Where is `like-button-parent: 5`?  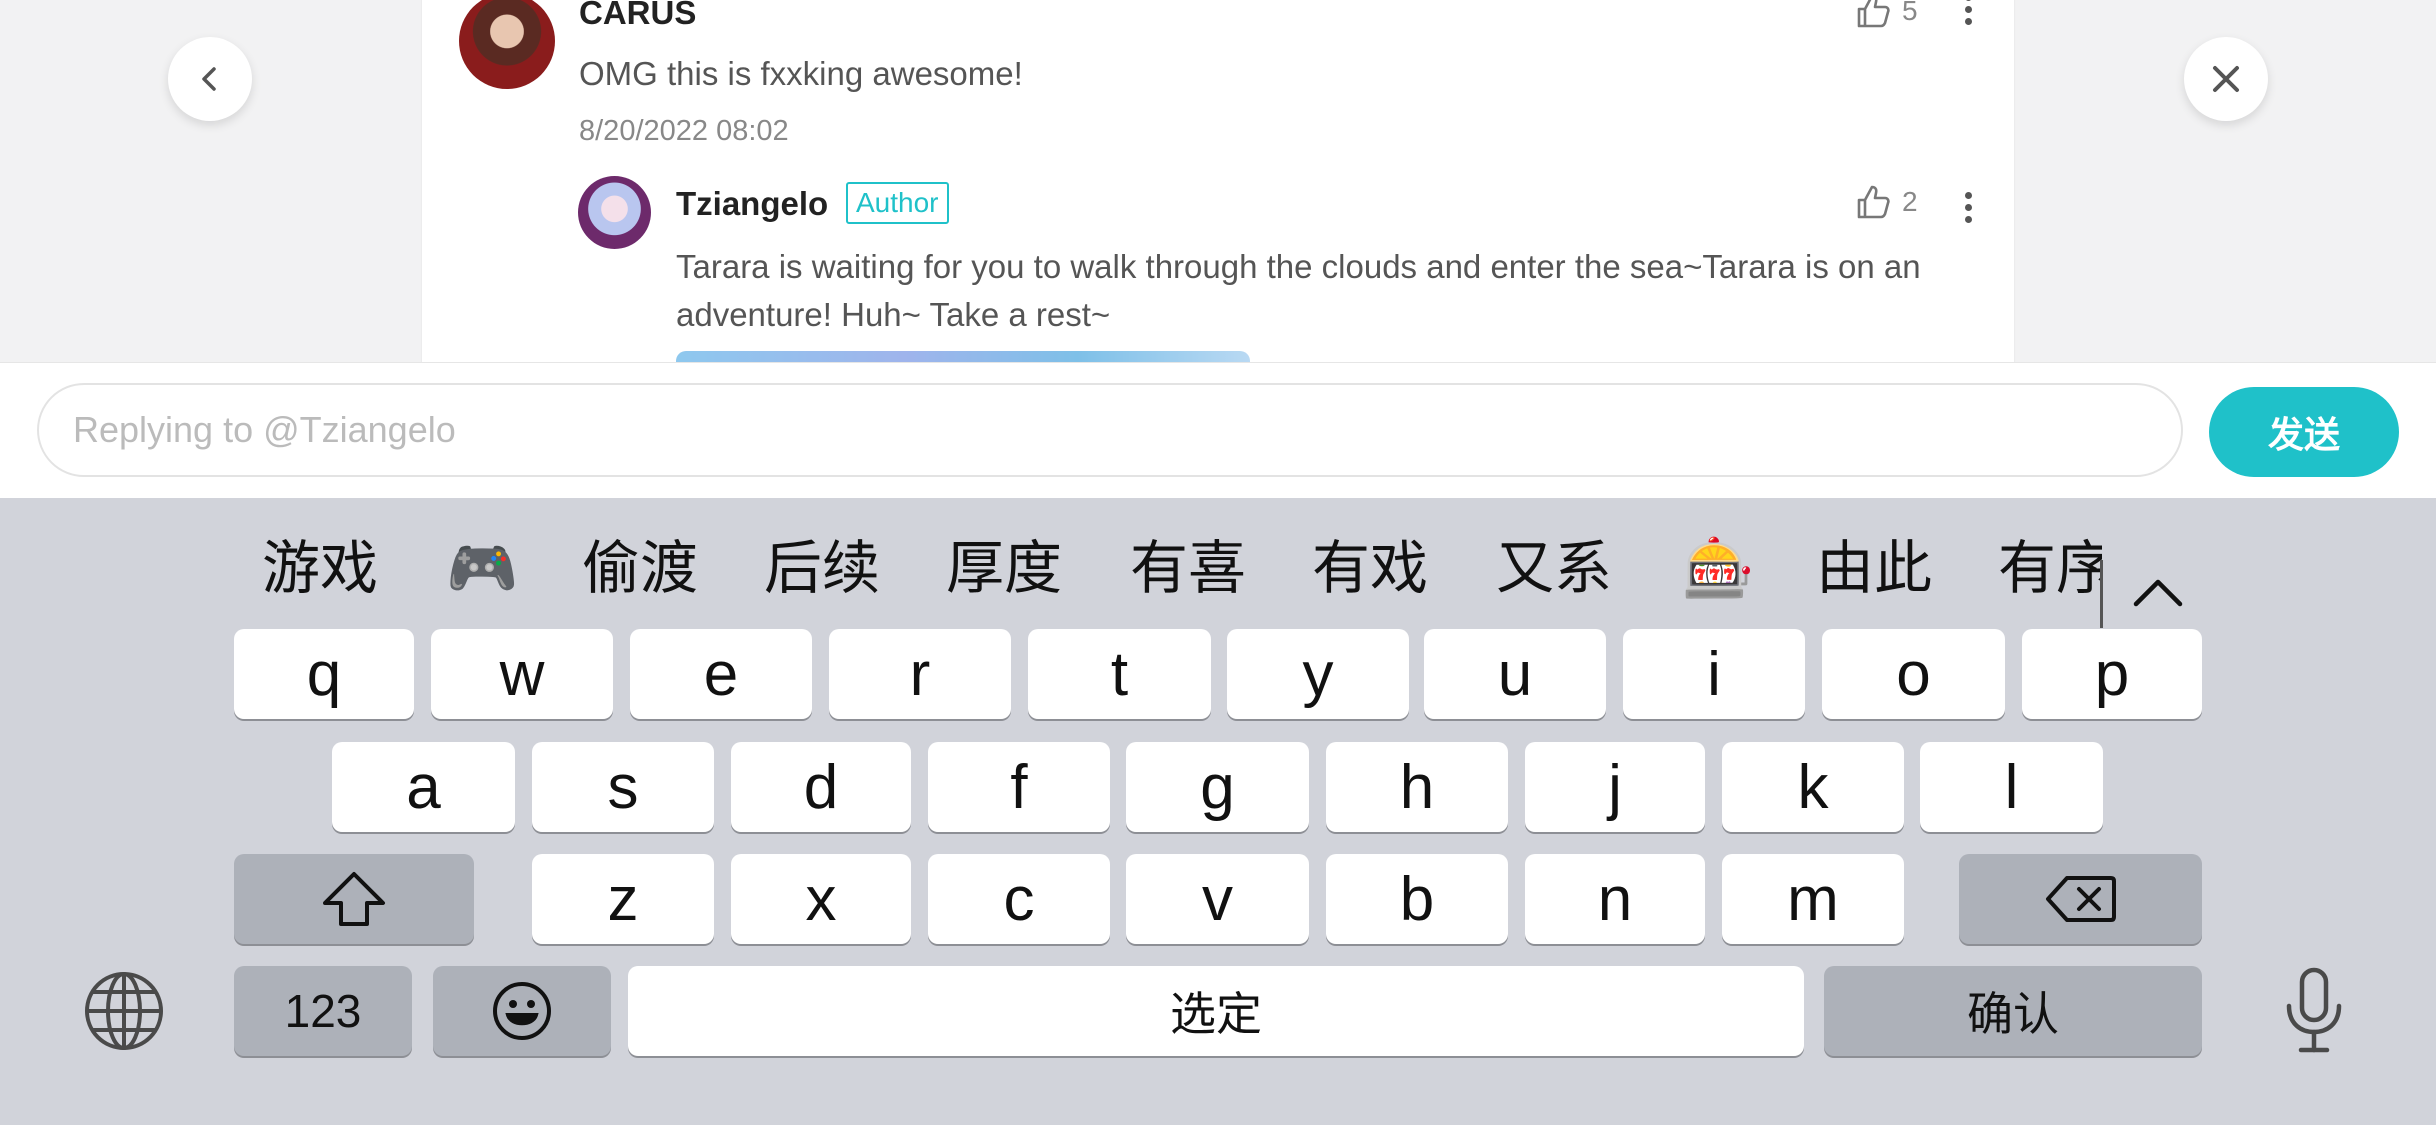
like-button-parent: 5 is located at coordinates (1886, 15).